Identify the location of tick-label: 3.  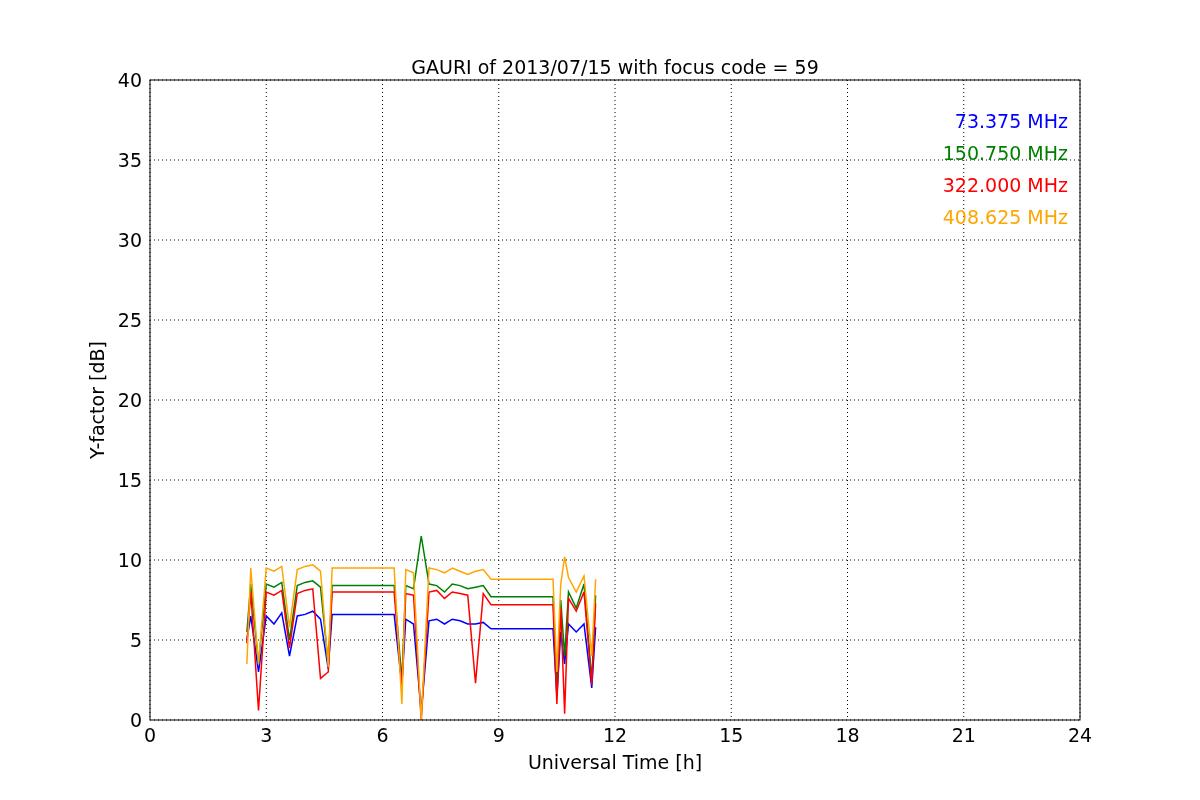
(266, 735).